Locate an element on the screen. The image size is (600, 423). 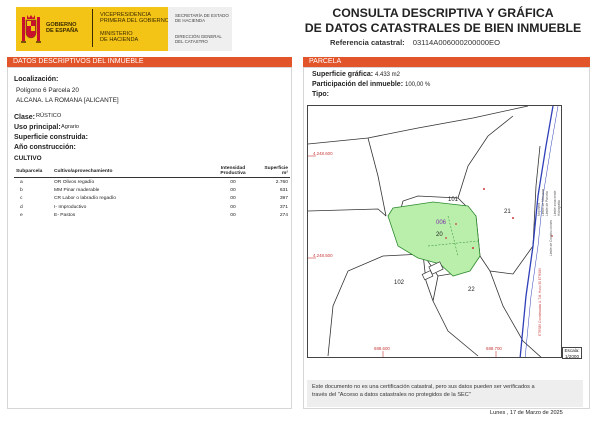
scale-indicator: Escala: 1/2000 is located at coordinates (572, 353).